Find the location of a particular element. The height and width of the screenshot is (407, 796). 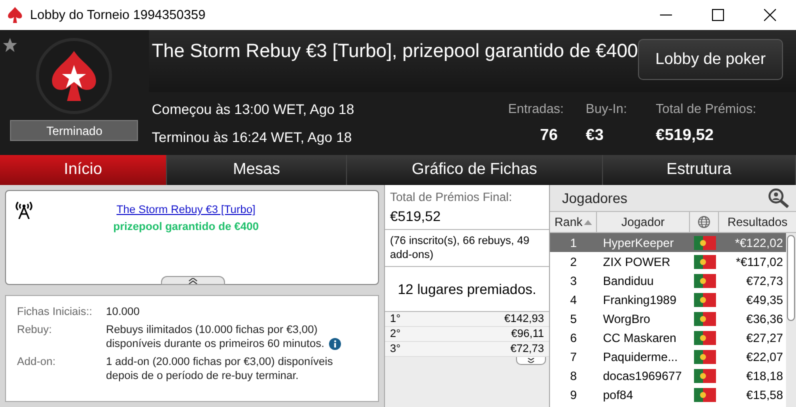

double-caret-up-icon is located at coordinates (193, 281).